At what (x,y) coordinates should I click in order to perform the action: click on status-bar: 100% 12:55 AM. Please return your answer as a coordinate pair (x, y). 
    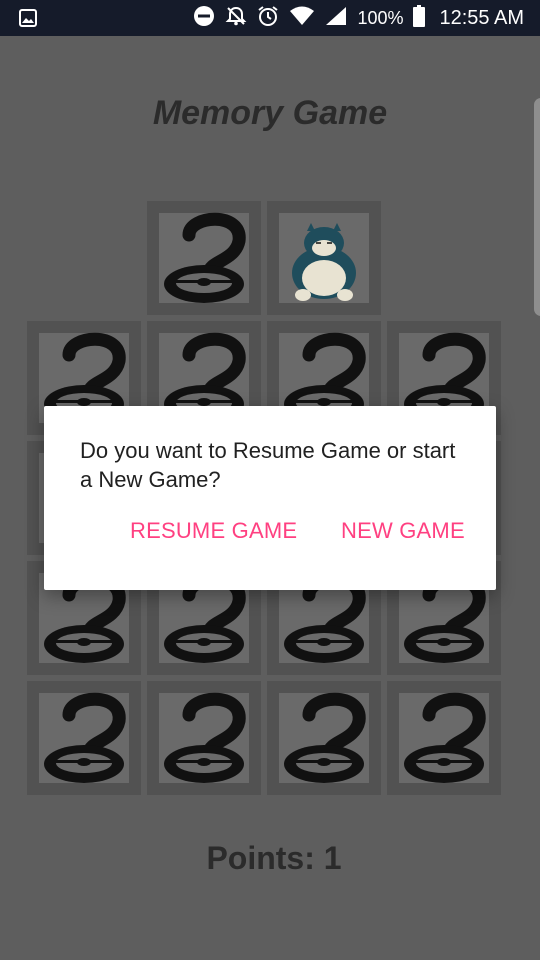
    Looking at the image, I should click on (270, 18).